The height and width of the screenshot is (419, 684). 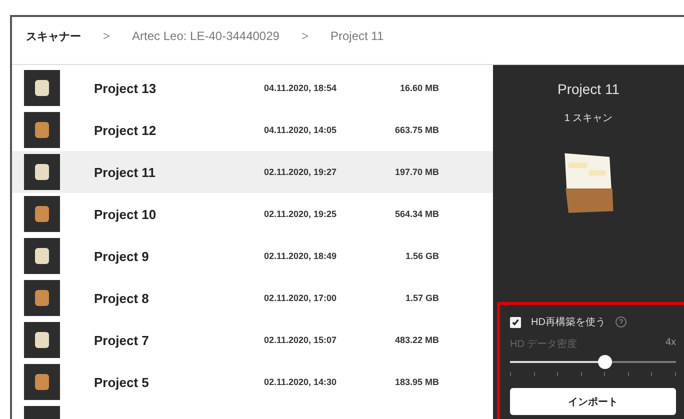 What do you see at coordinates (252, 172) in the screenshot?
I see `project-row: Project 11 02.11.2020, 19:27 197.70 MB` at bounding box center [252, 172].